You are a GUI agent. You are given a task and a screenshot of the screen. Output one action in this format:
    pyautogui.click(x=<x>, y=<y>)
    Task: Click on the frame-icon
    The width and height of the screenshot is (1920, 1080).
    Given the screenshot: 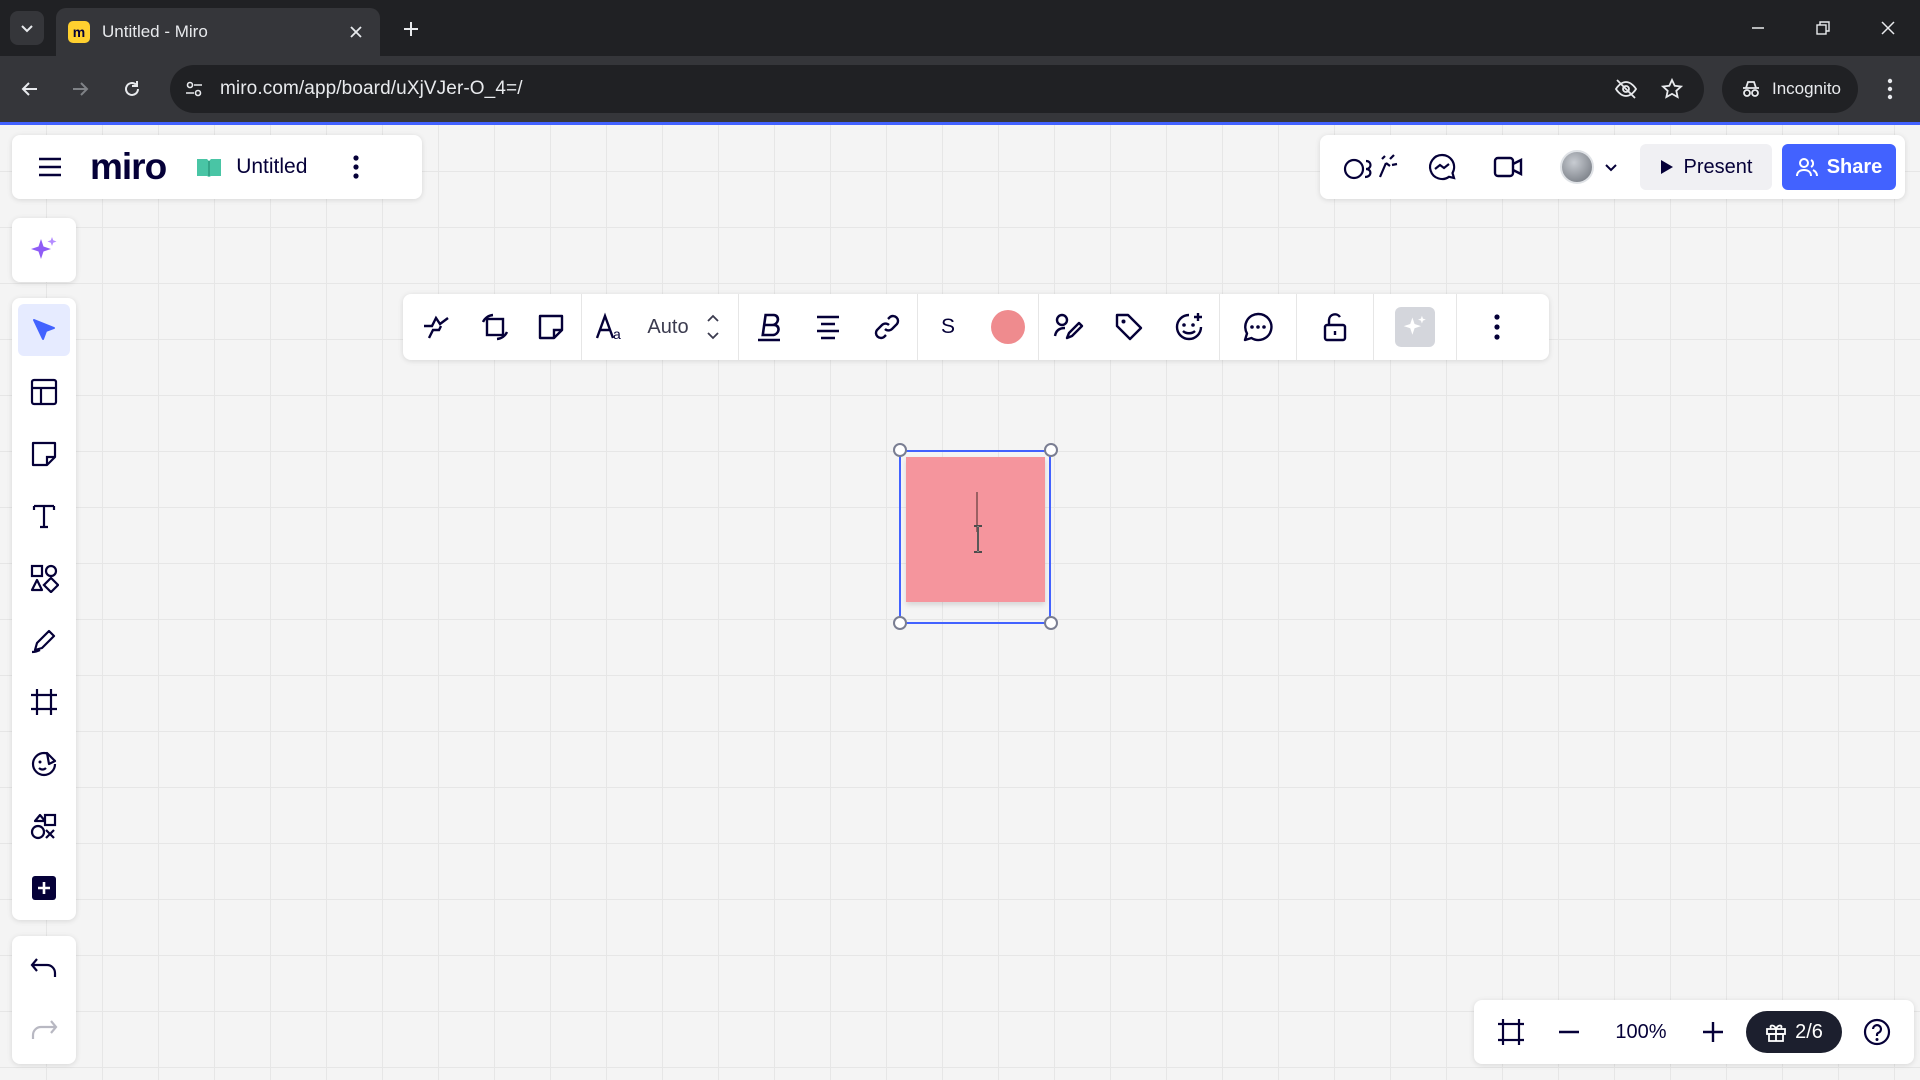 What is the action you would take?
    pyautogui.click(x=44, y=702)
    